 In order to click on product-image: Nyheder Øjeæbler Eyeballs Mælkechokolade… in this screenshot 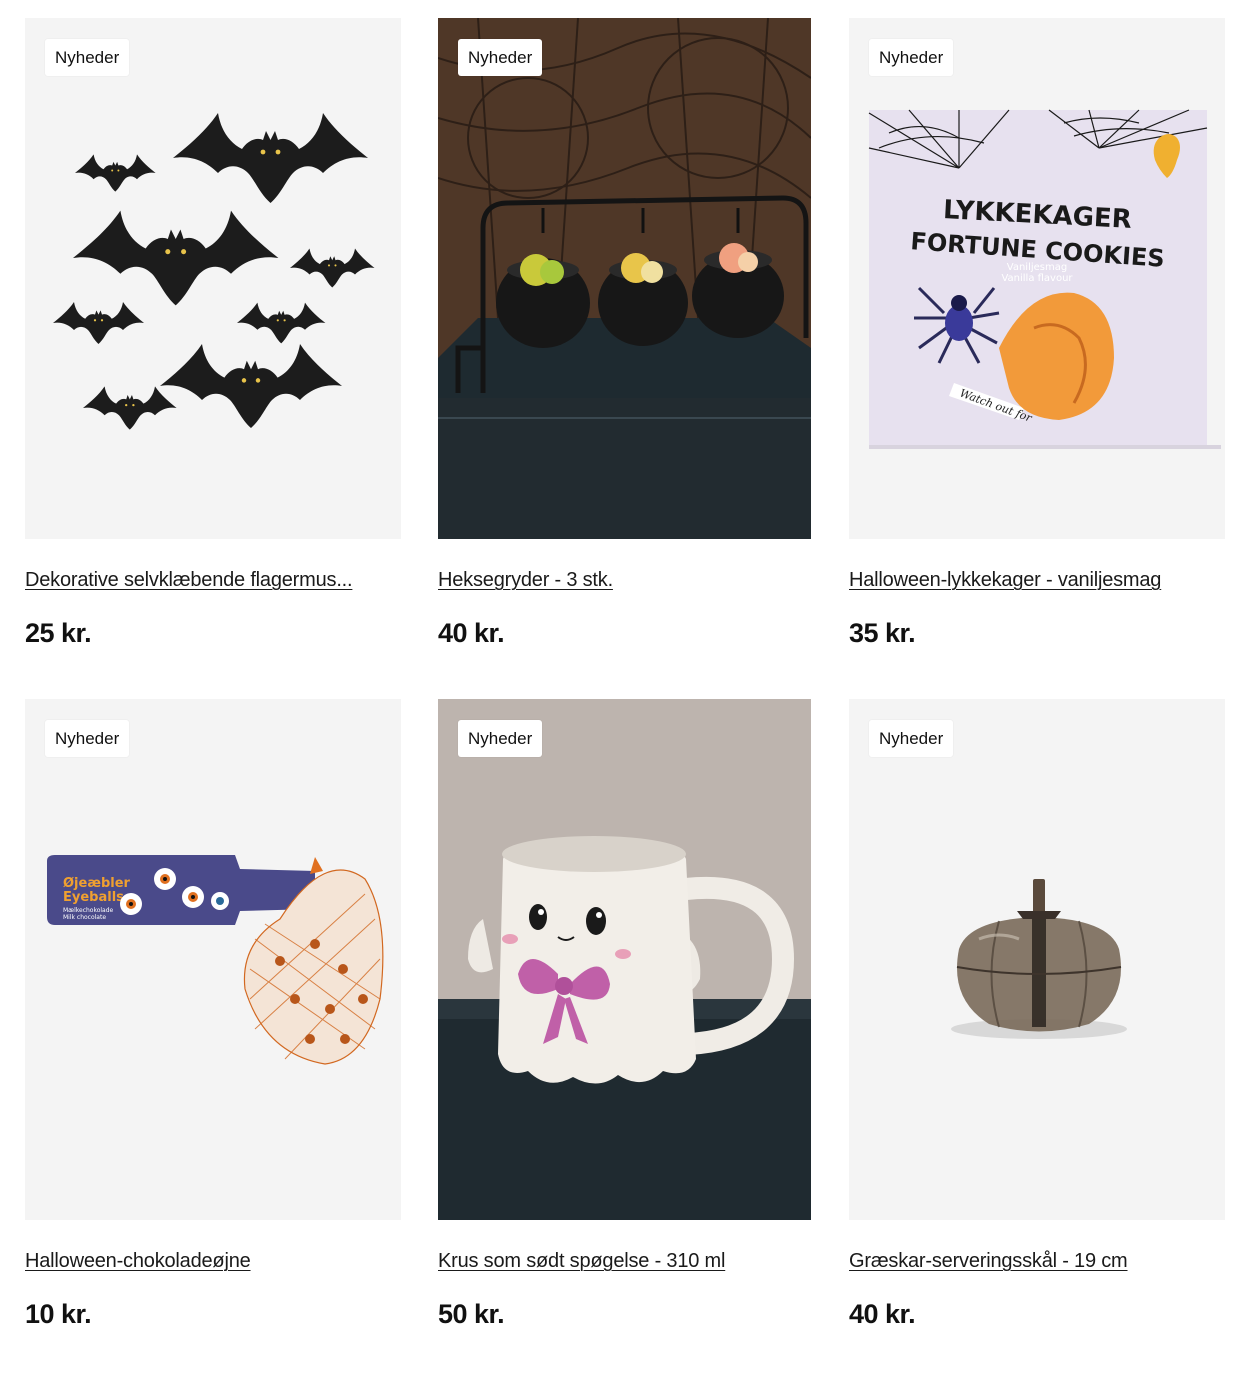, I will do `click(213, 959)`.